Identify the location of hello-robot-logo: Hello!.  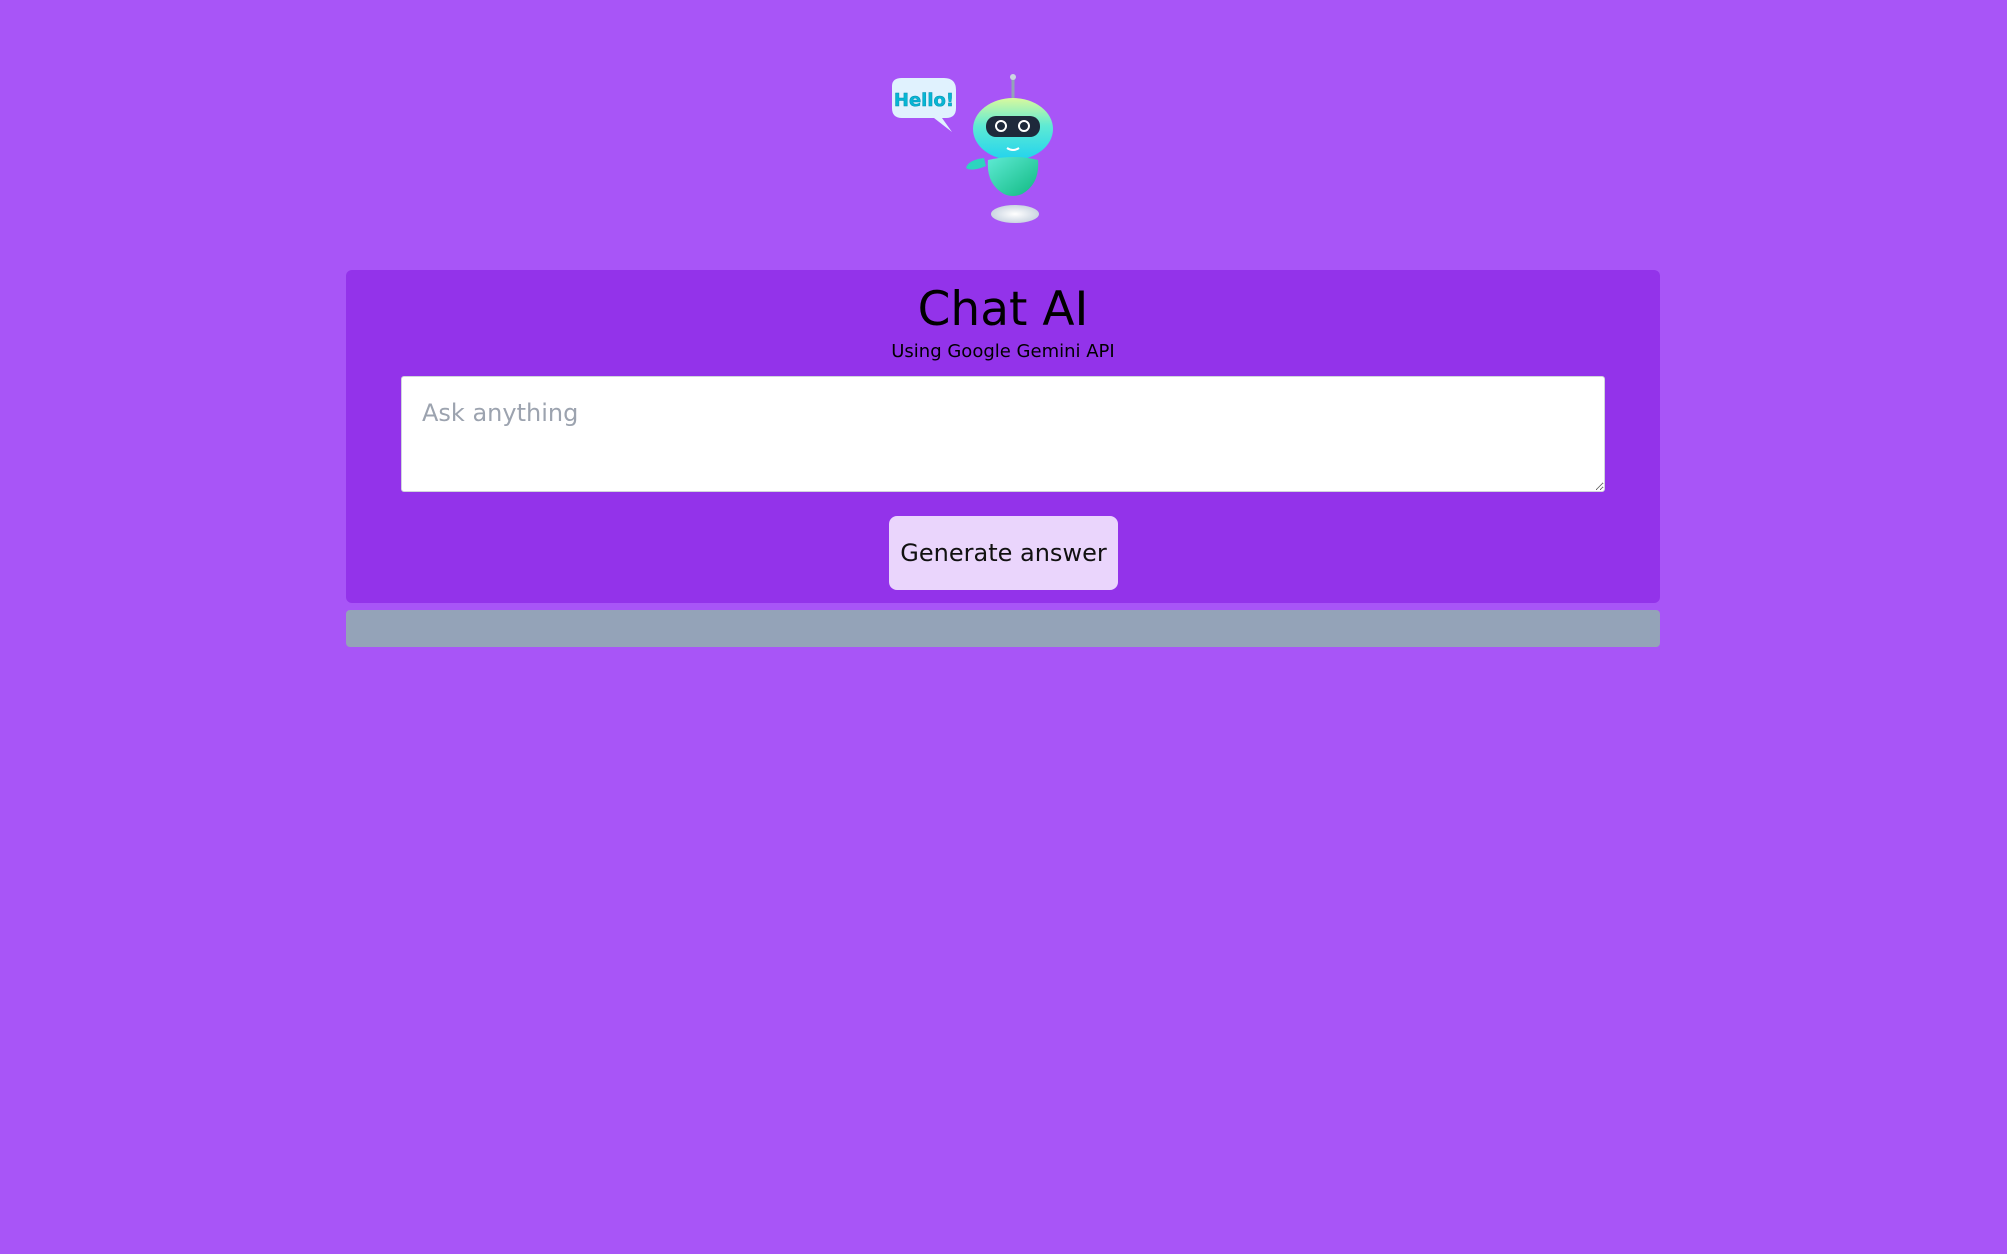
(972, 152).